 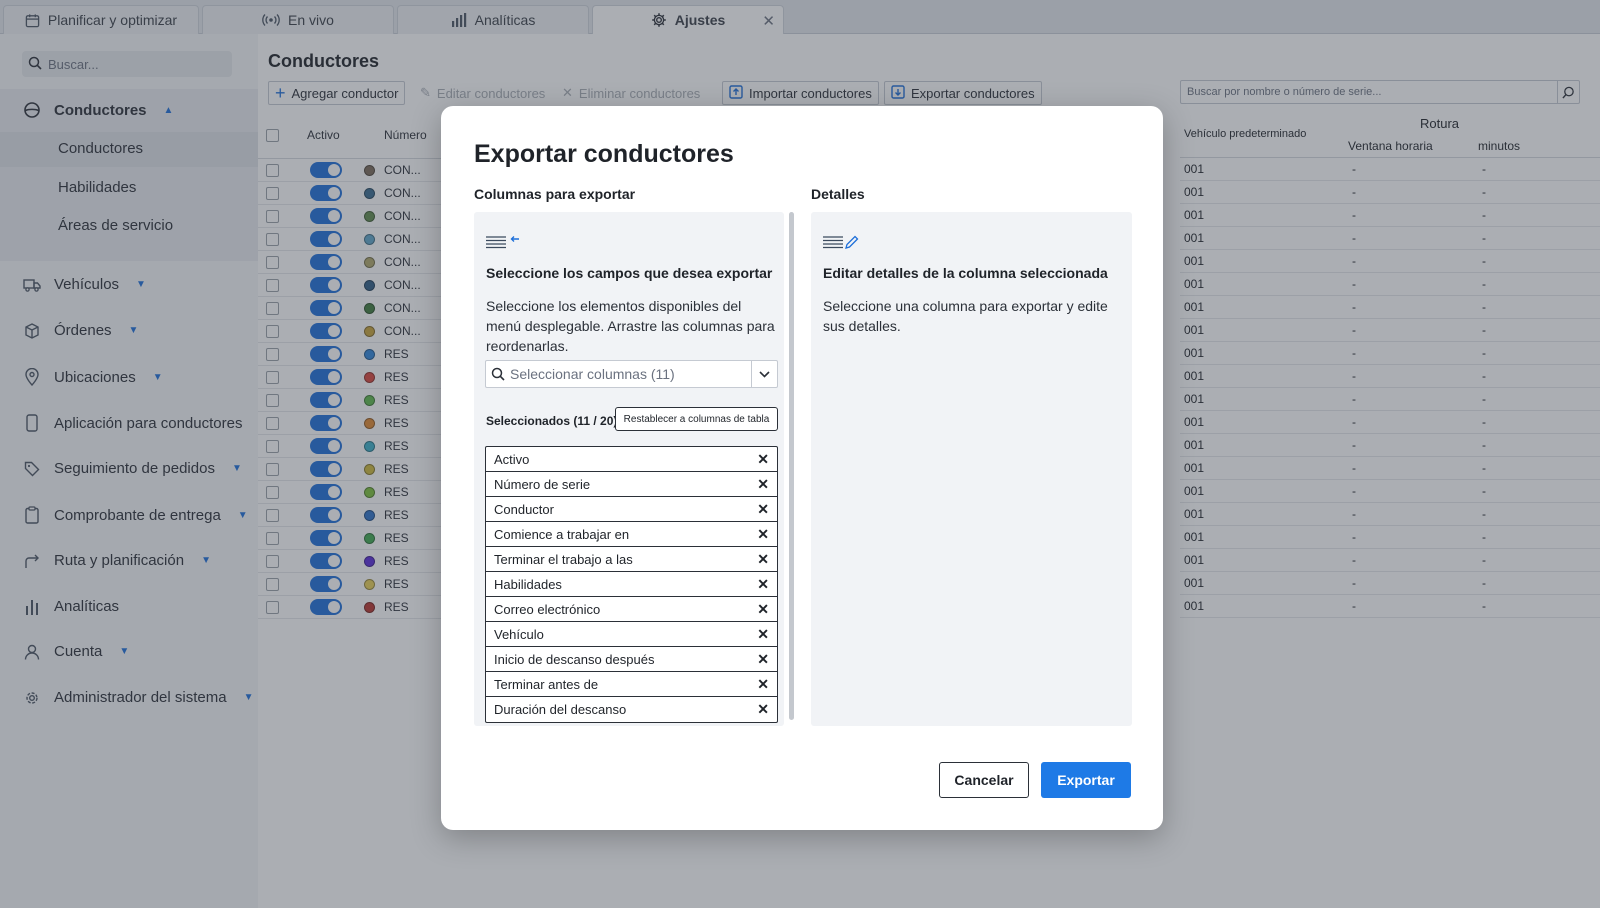 I want to click on dialog-title: Exportar conductores, so click(x=604, y=154).